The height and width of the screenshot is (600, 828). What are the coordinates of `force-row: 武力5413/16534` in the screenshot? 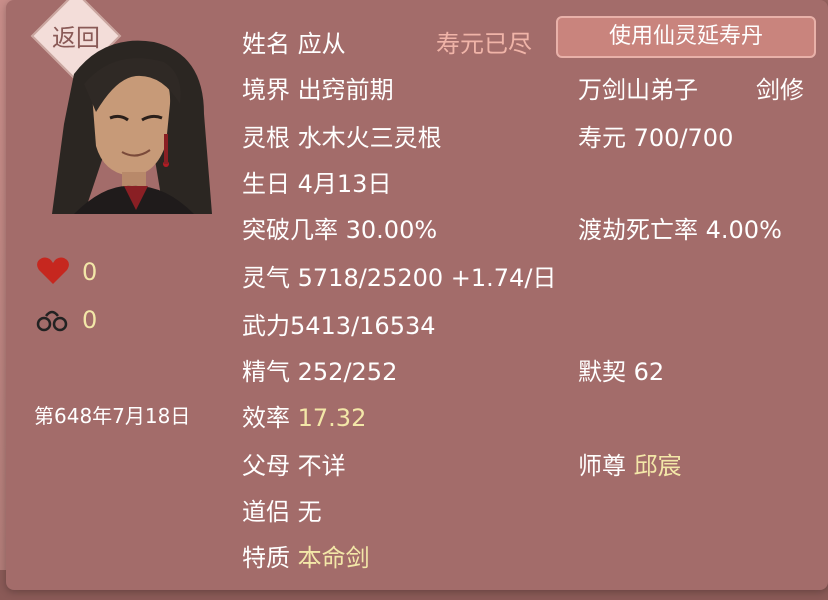 It's located at (339, 323).